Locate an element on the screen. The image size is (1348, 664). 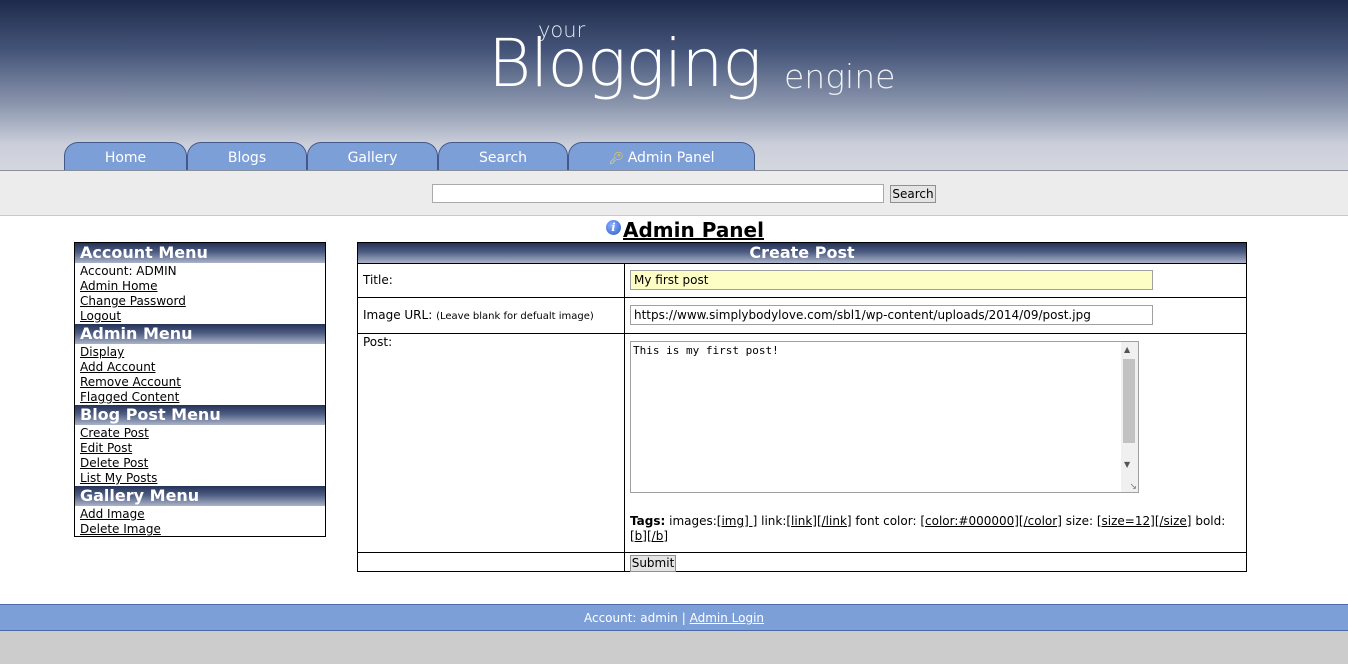
sidebar-item-flagged-content: Flagged Content is located at coordinates (202, 397).